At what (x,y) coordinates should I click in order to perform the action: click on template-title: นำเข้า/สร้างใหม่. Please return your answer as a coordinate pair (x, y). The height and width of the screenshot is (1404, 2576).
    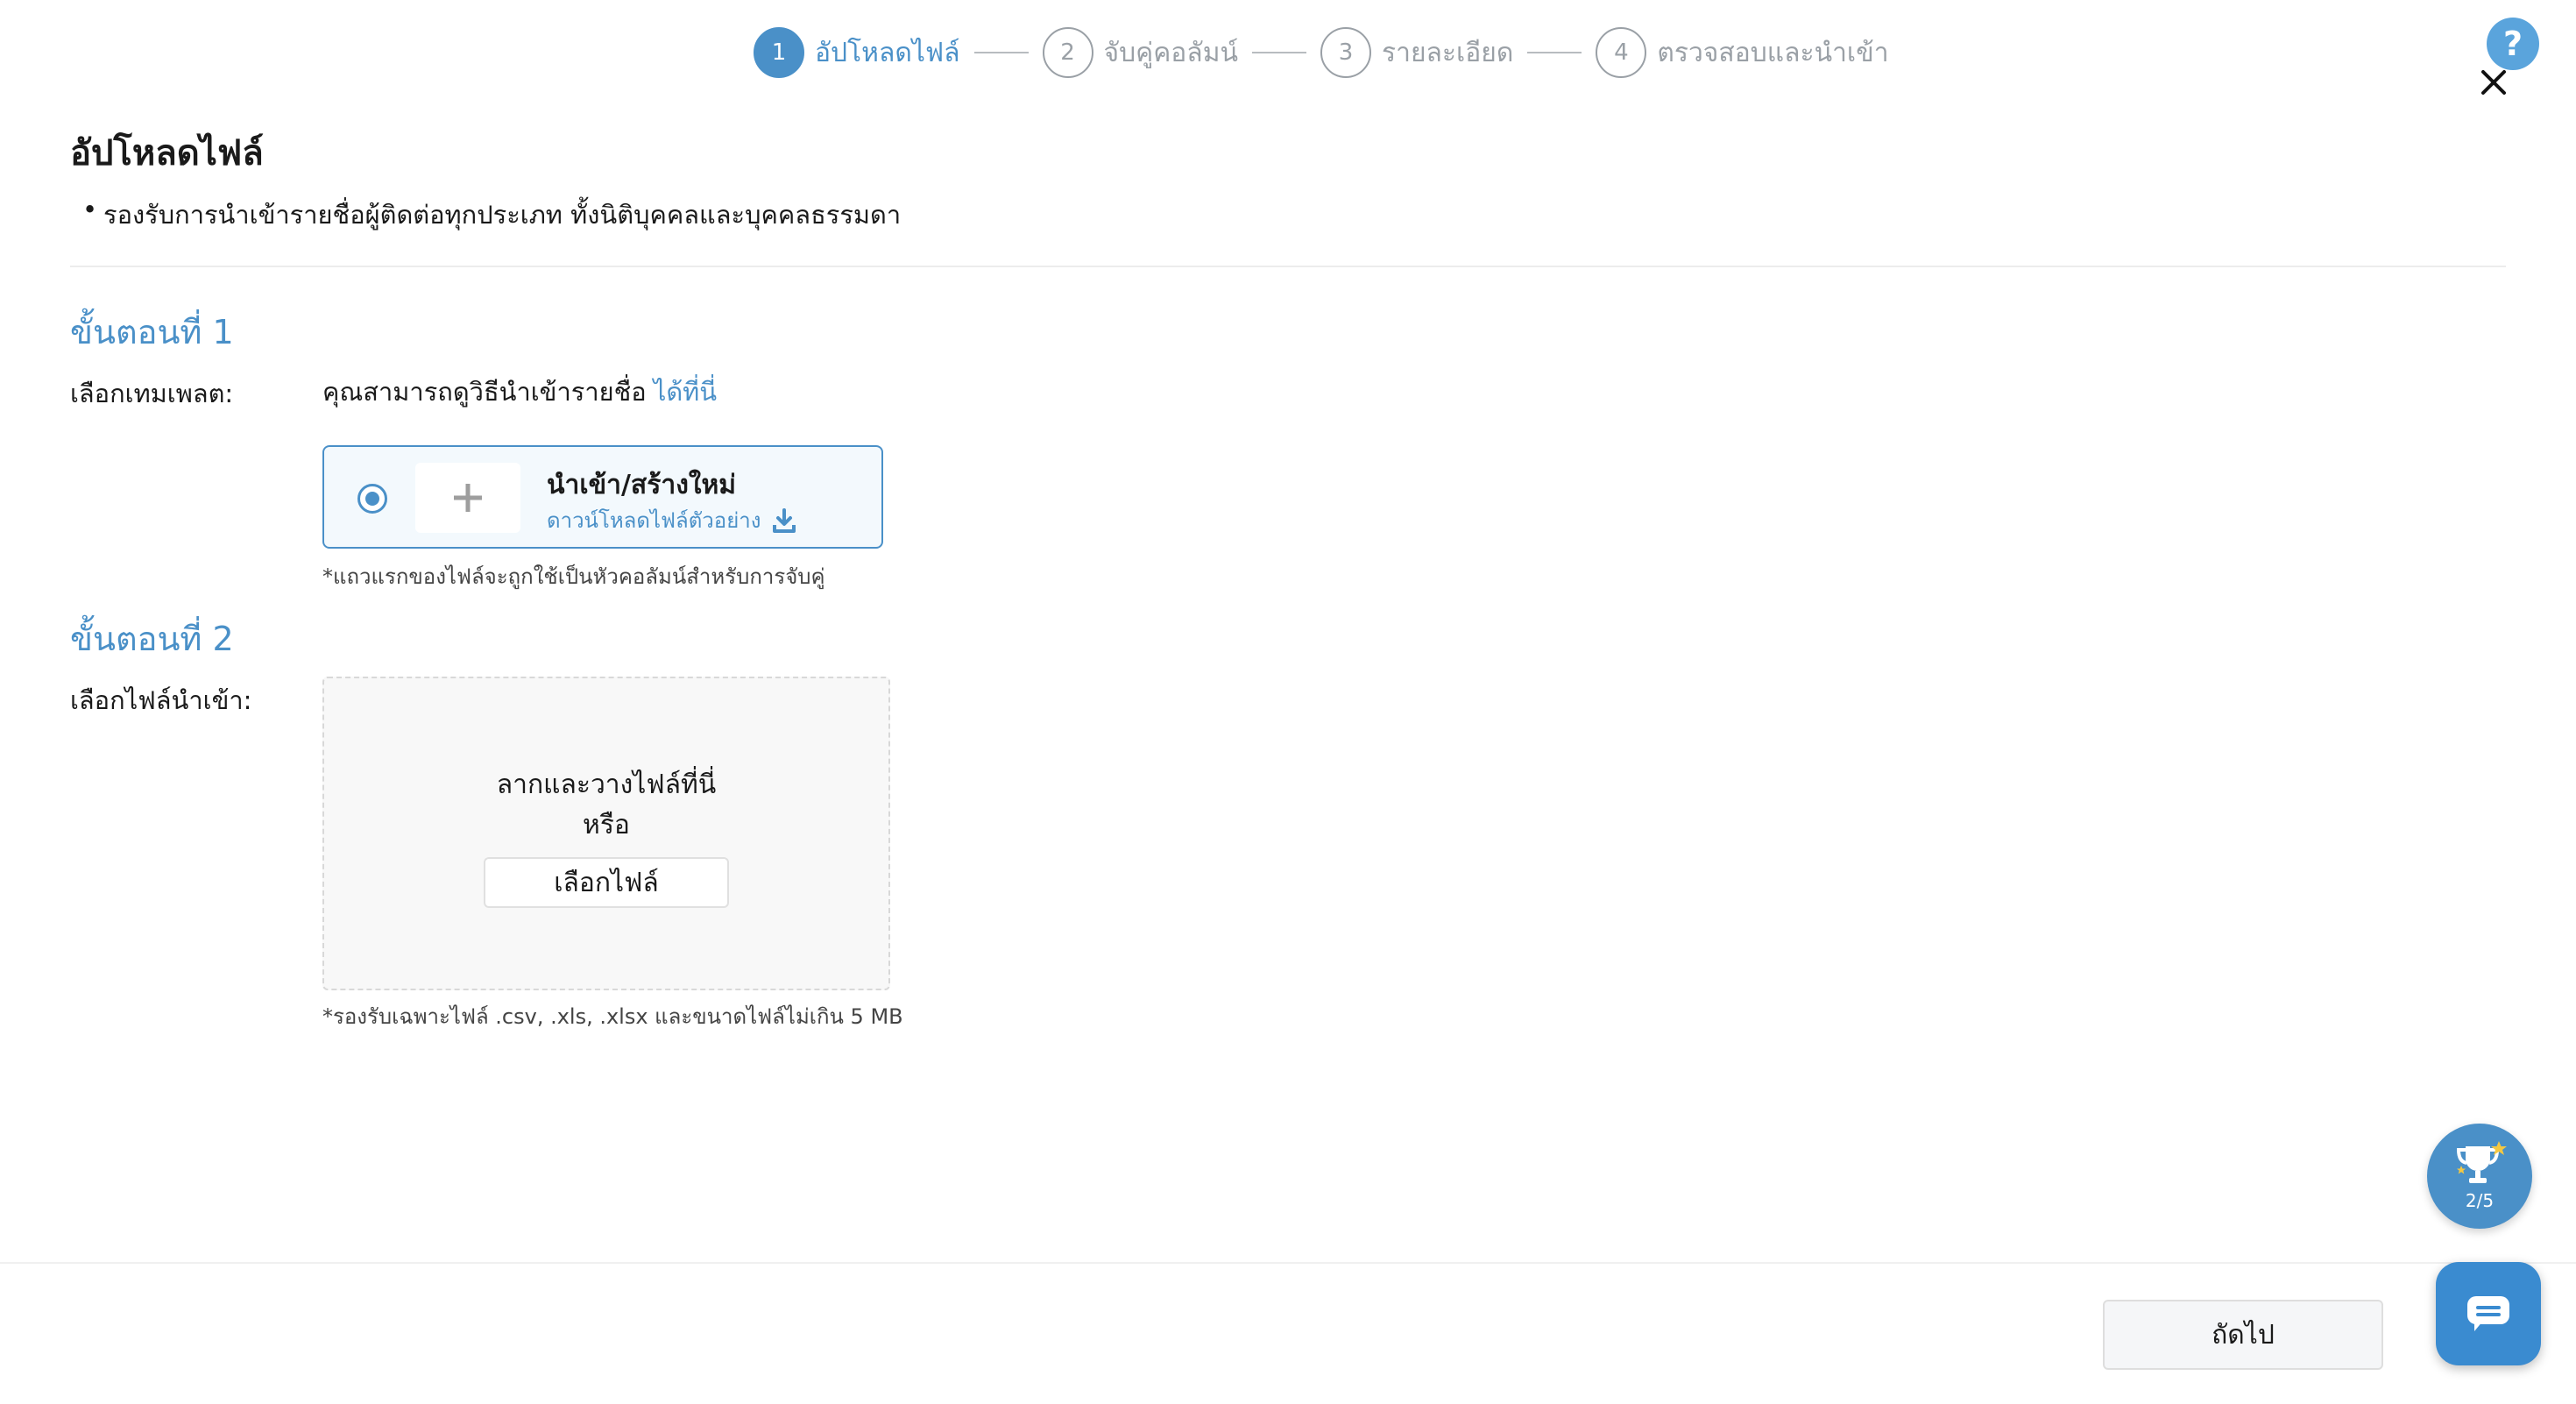
    Looking at the image, I should click on (642, 485).